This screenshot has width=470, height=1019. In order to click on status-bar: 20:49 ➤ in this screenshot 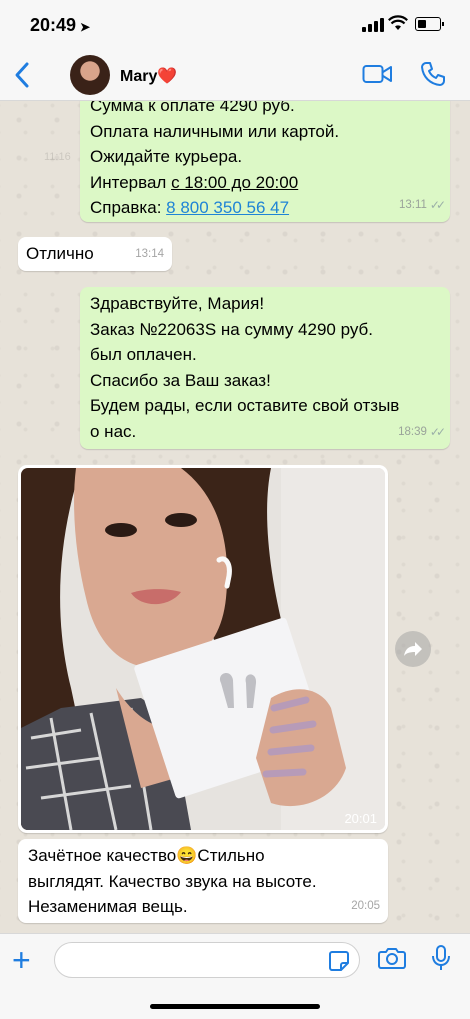, I will do `click(235, 25)`.